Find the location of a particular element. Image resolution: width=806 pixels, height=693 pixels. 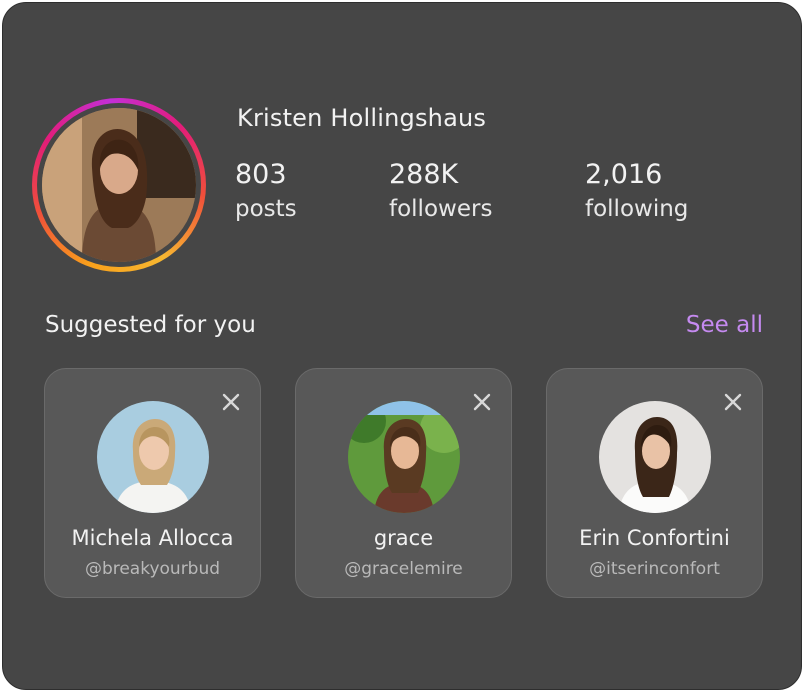

suggestion-card: Michela Allocca @breakyourbud is located at coordinates (152, 483).